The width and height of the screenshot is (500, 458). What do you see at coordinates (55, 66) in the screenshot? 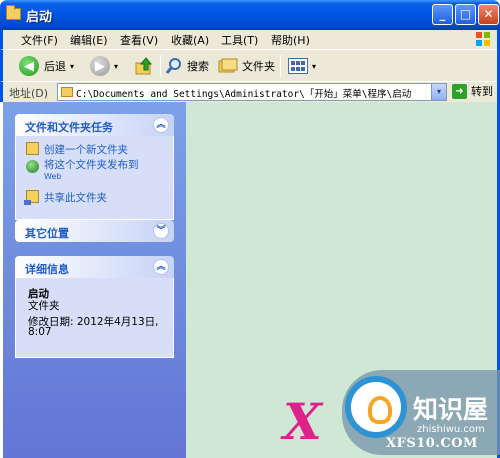
I see `back-label: 后退` at bounding box center [55, 66].